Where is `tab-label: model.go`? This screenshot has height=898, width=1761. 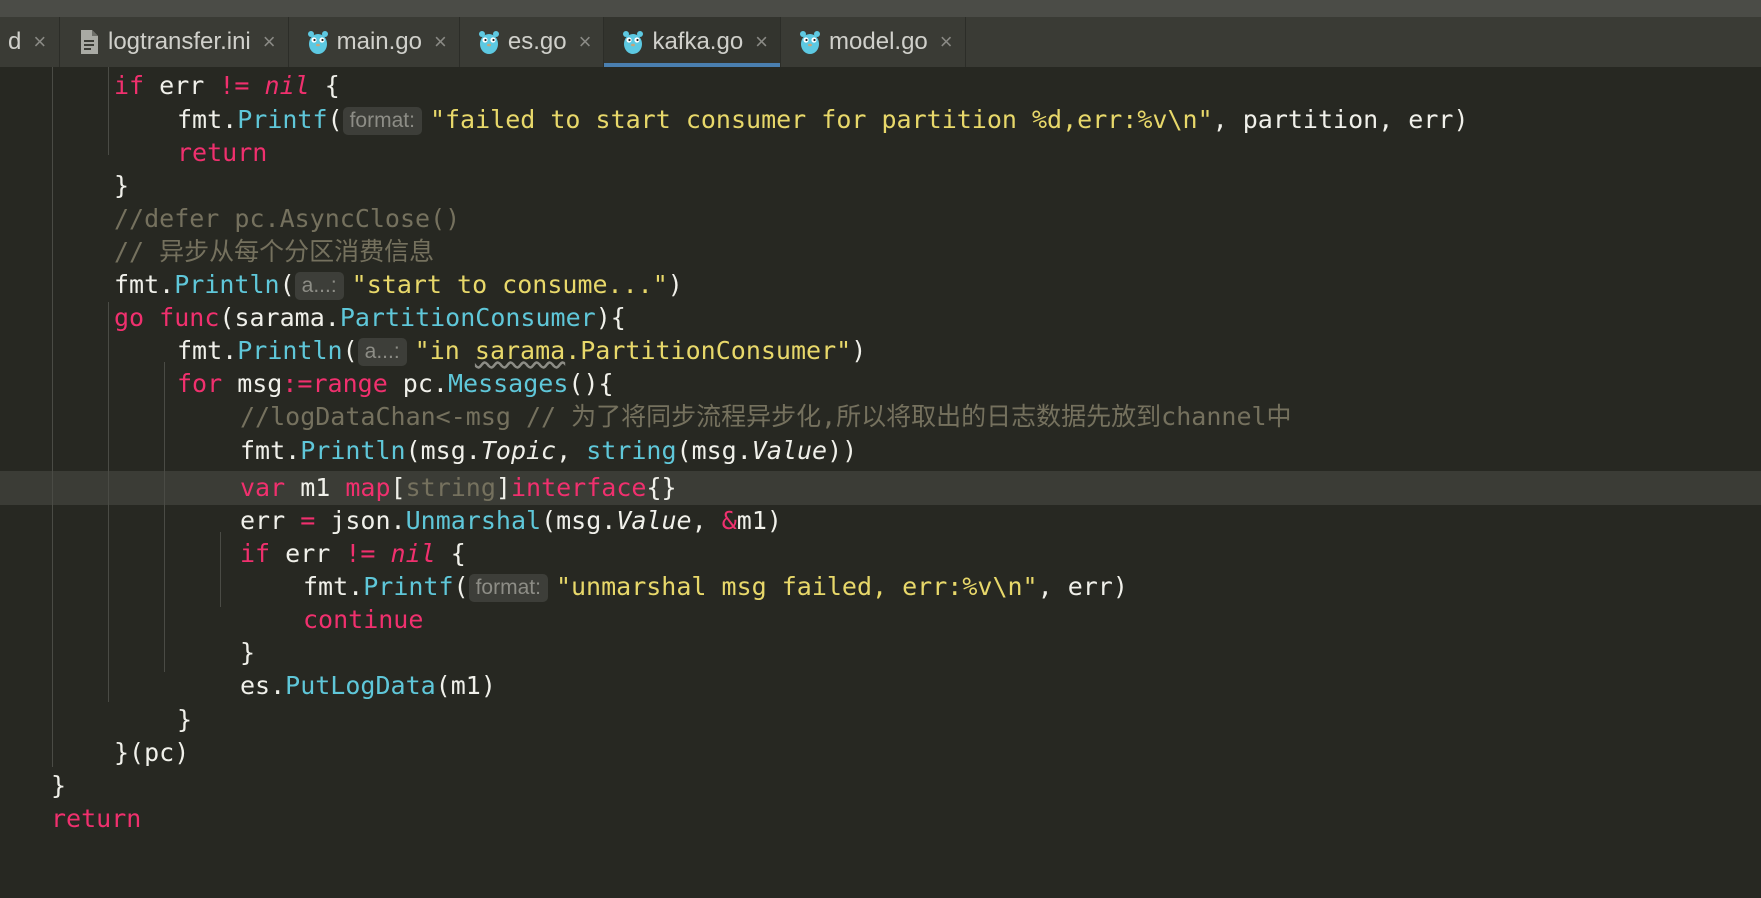 tab-label: model.go is located at coordinates (878, 41).